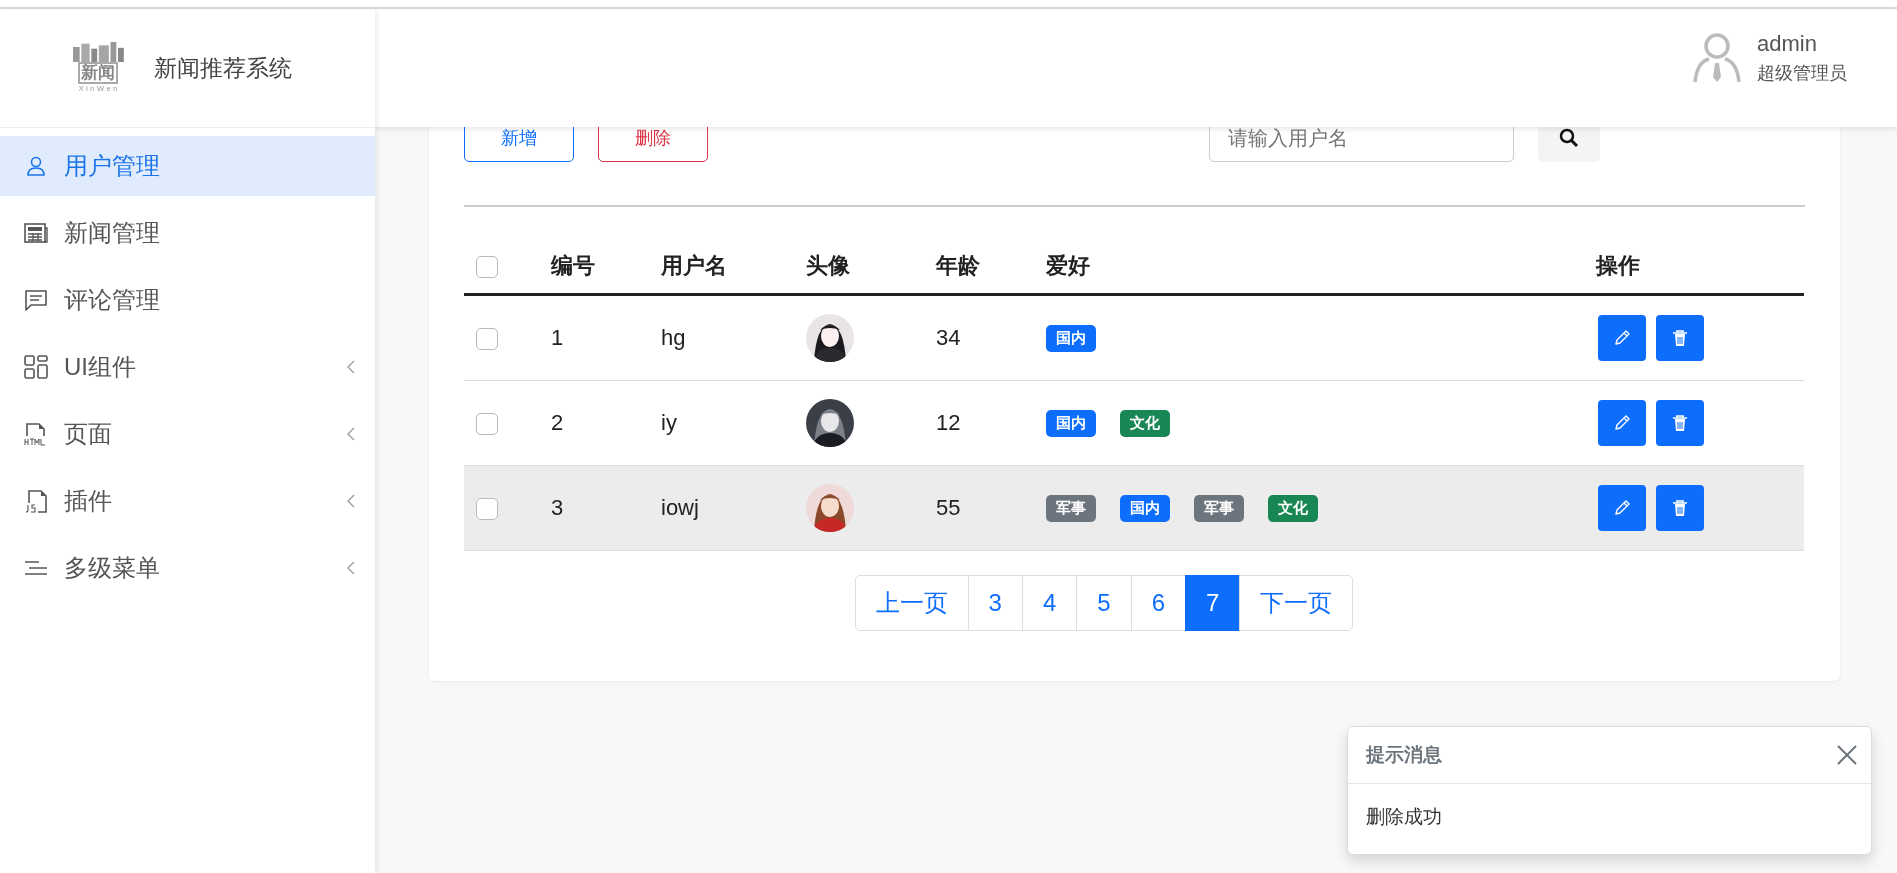 The width and height of the screenshot is (1897, 873). What do you see at coordinates (1158, 603) in the screenshot?
I see `page-link: 6` at bounding box center [1158, 603].